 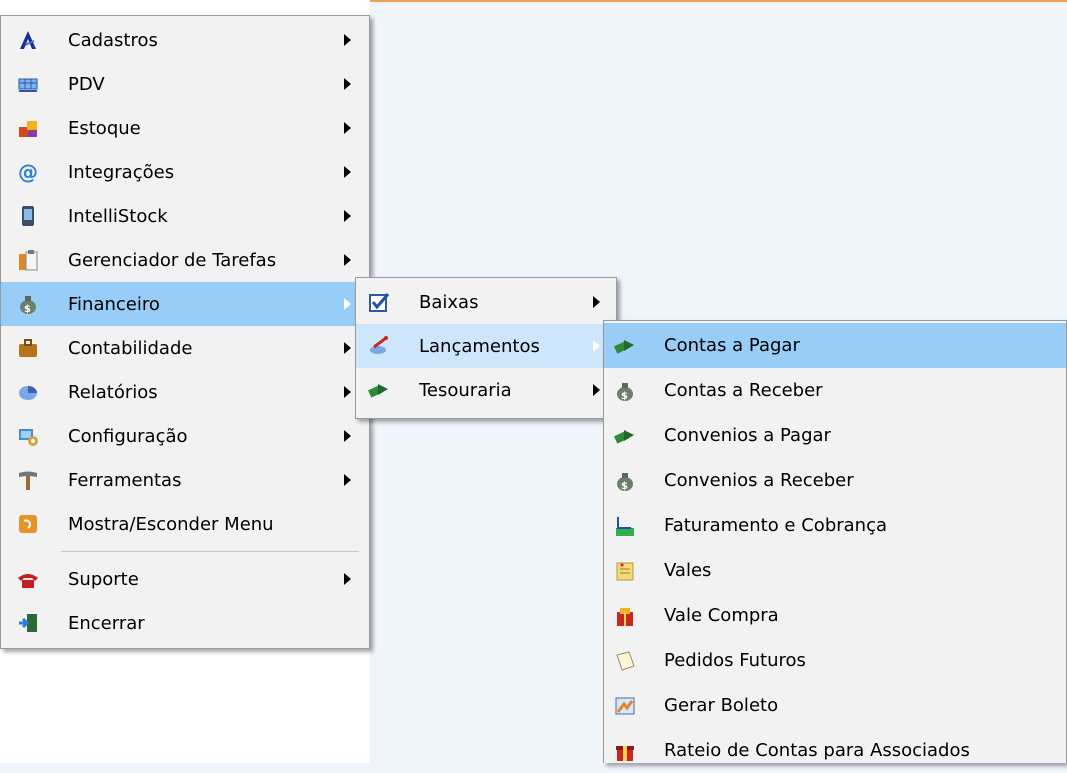 What do you see at coordinates (185, 172) in the screenshot?
I see `menu-item-integracoes: @ Integrações` at bounding box center [185, 172].